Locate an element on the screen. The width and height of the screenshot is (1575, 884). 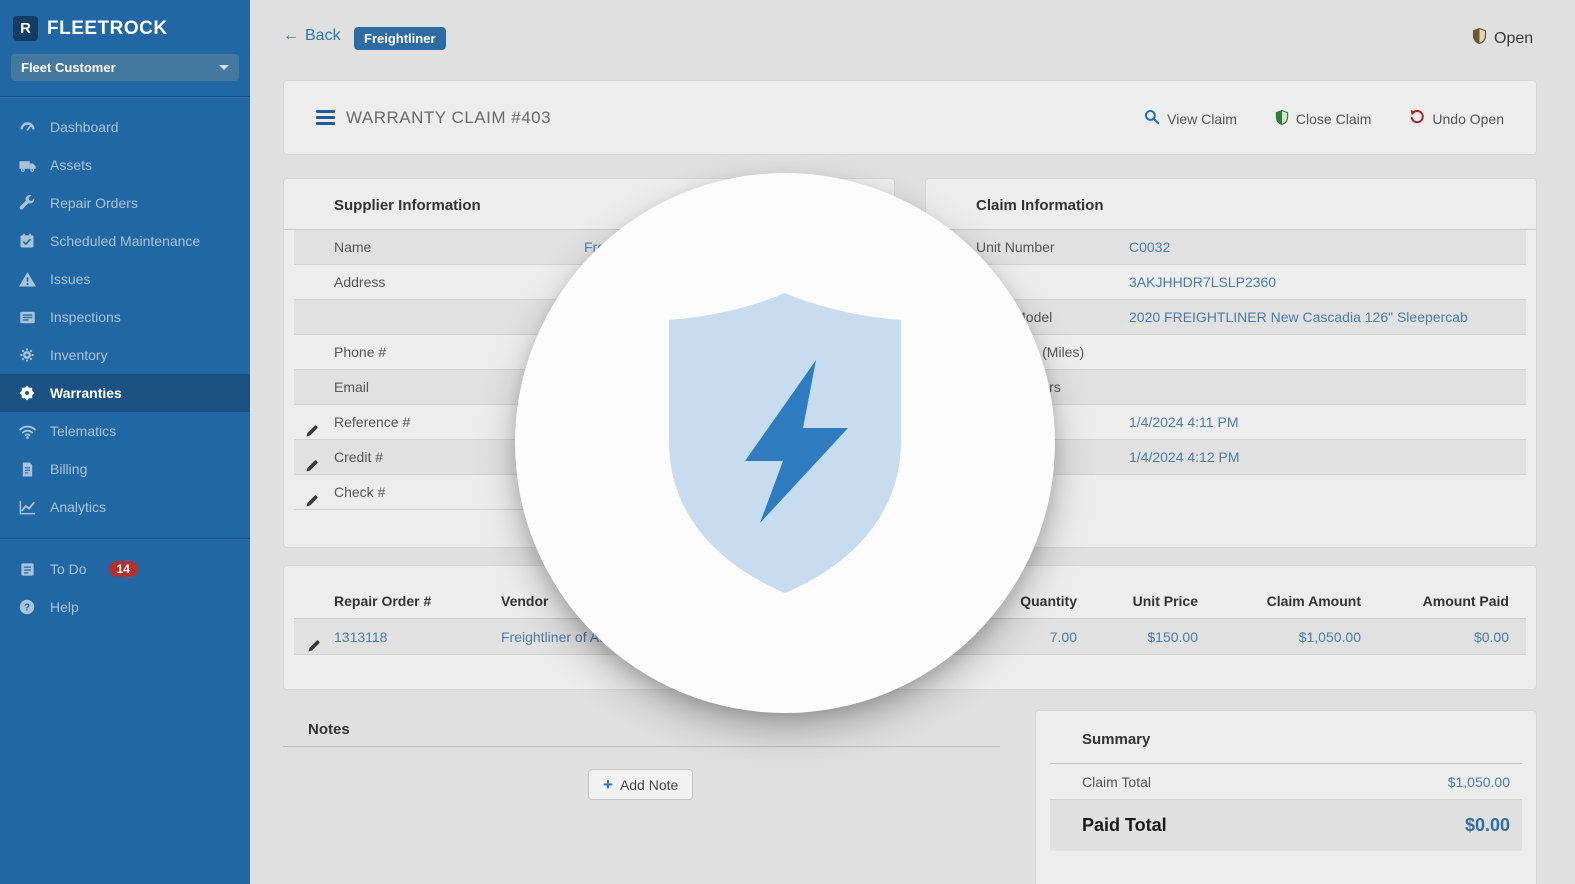
sidebar-item-label: To Do is located at coordinates (68, 569).